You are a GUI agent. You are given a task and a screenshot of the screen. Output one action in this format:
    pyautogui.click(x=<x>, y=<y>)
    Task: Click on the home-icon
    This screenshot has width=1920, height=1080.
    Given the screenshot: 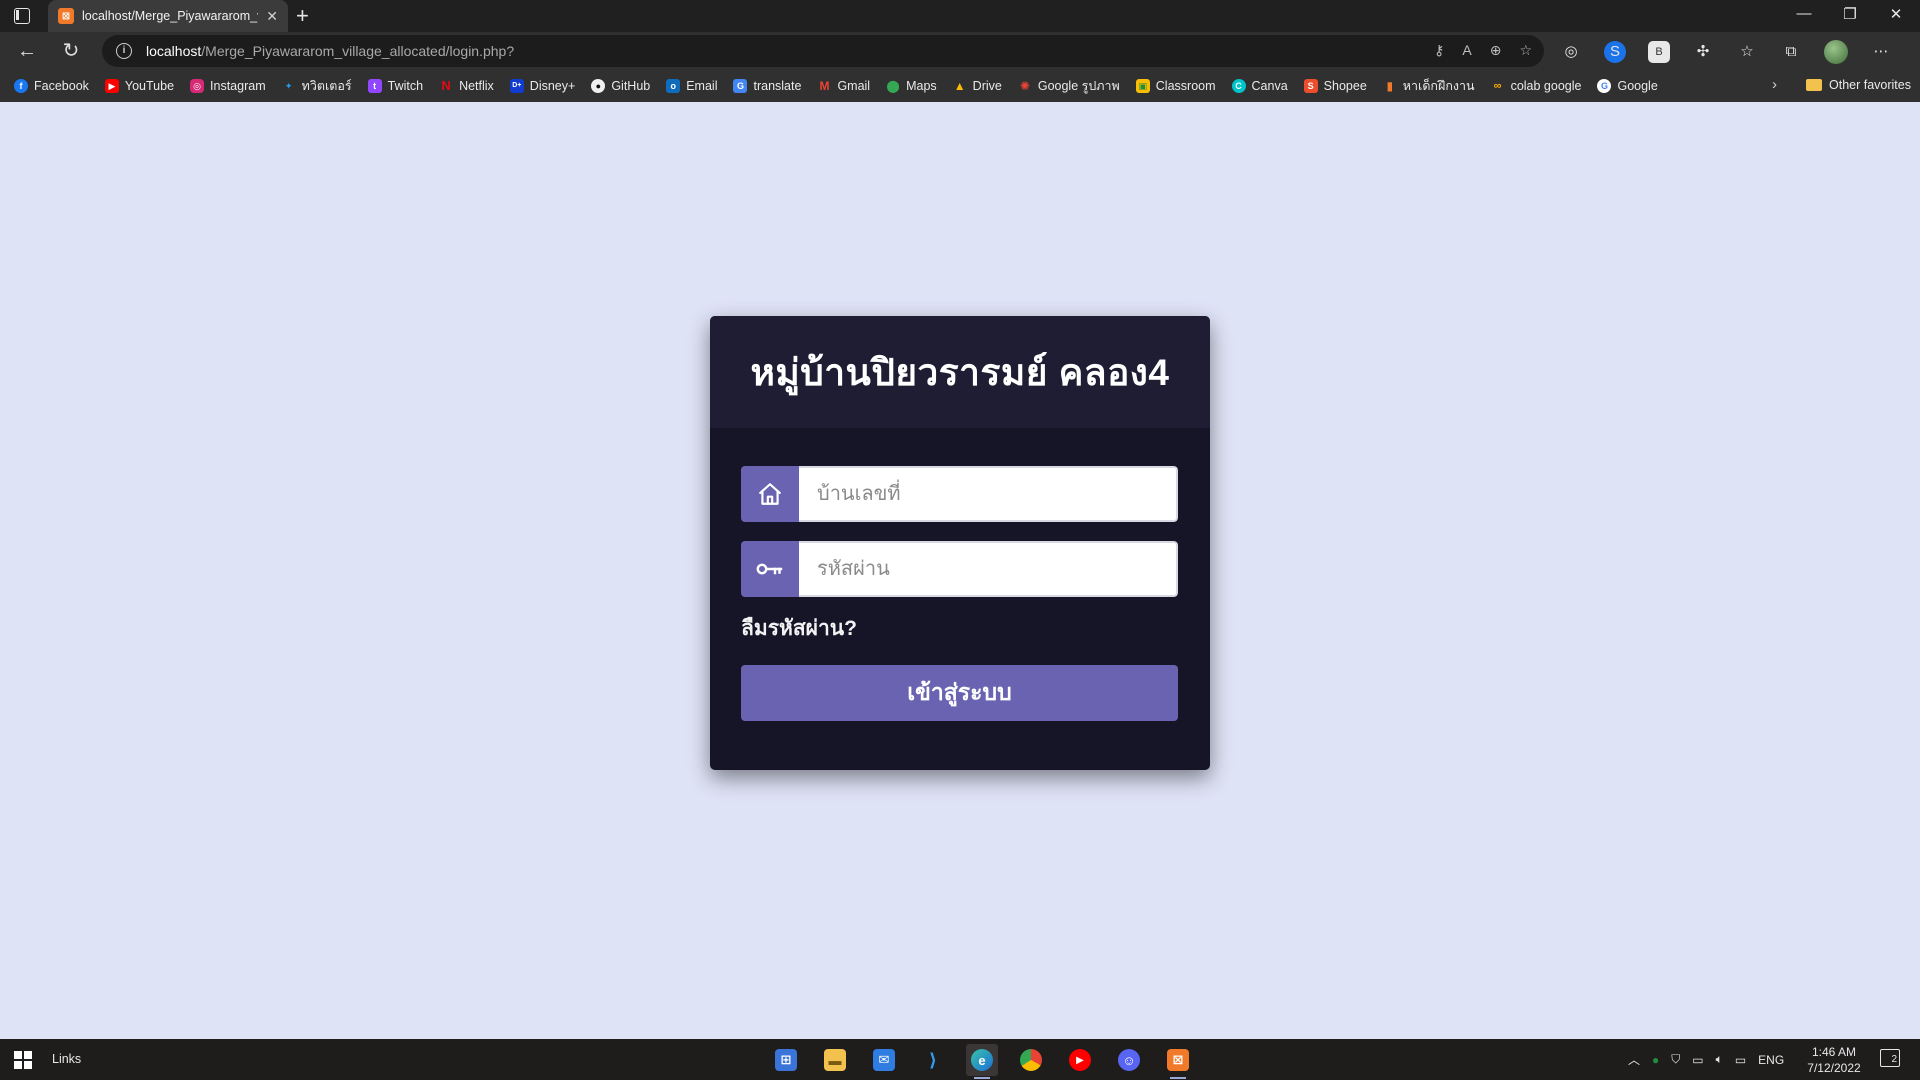 What is the action you would take?
    pyautogui.click(x=770, y=494)
    